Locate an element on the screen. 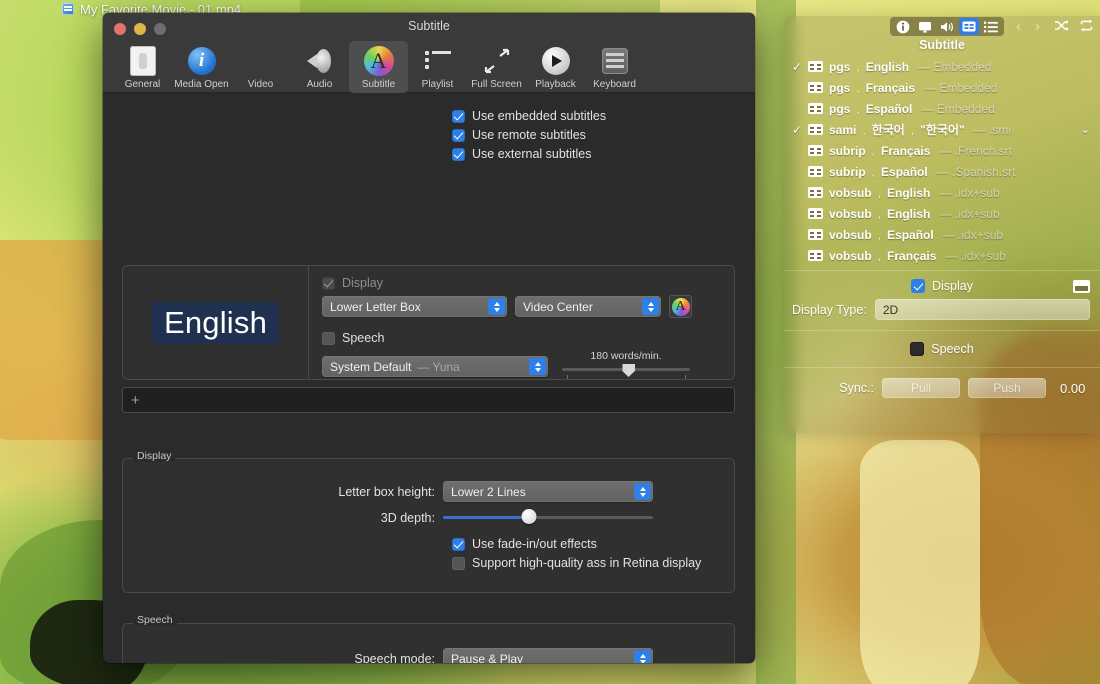 Image resolution: width=1100 pixels, height=684 pixels. panel-checkbox-speech: Speech is located at coordinates (942, 349).